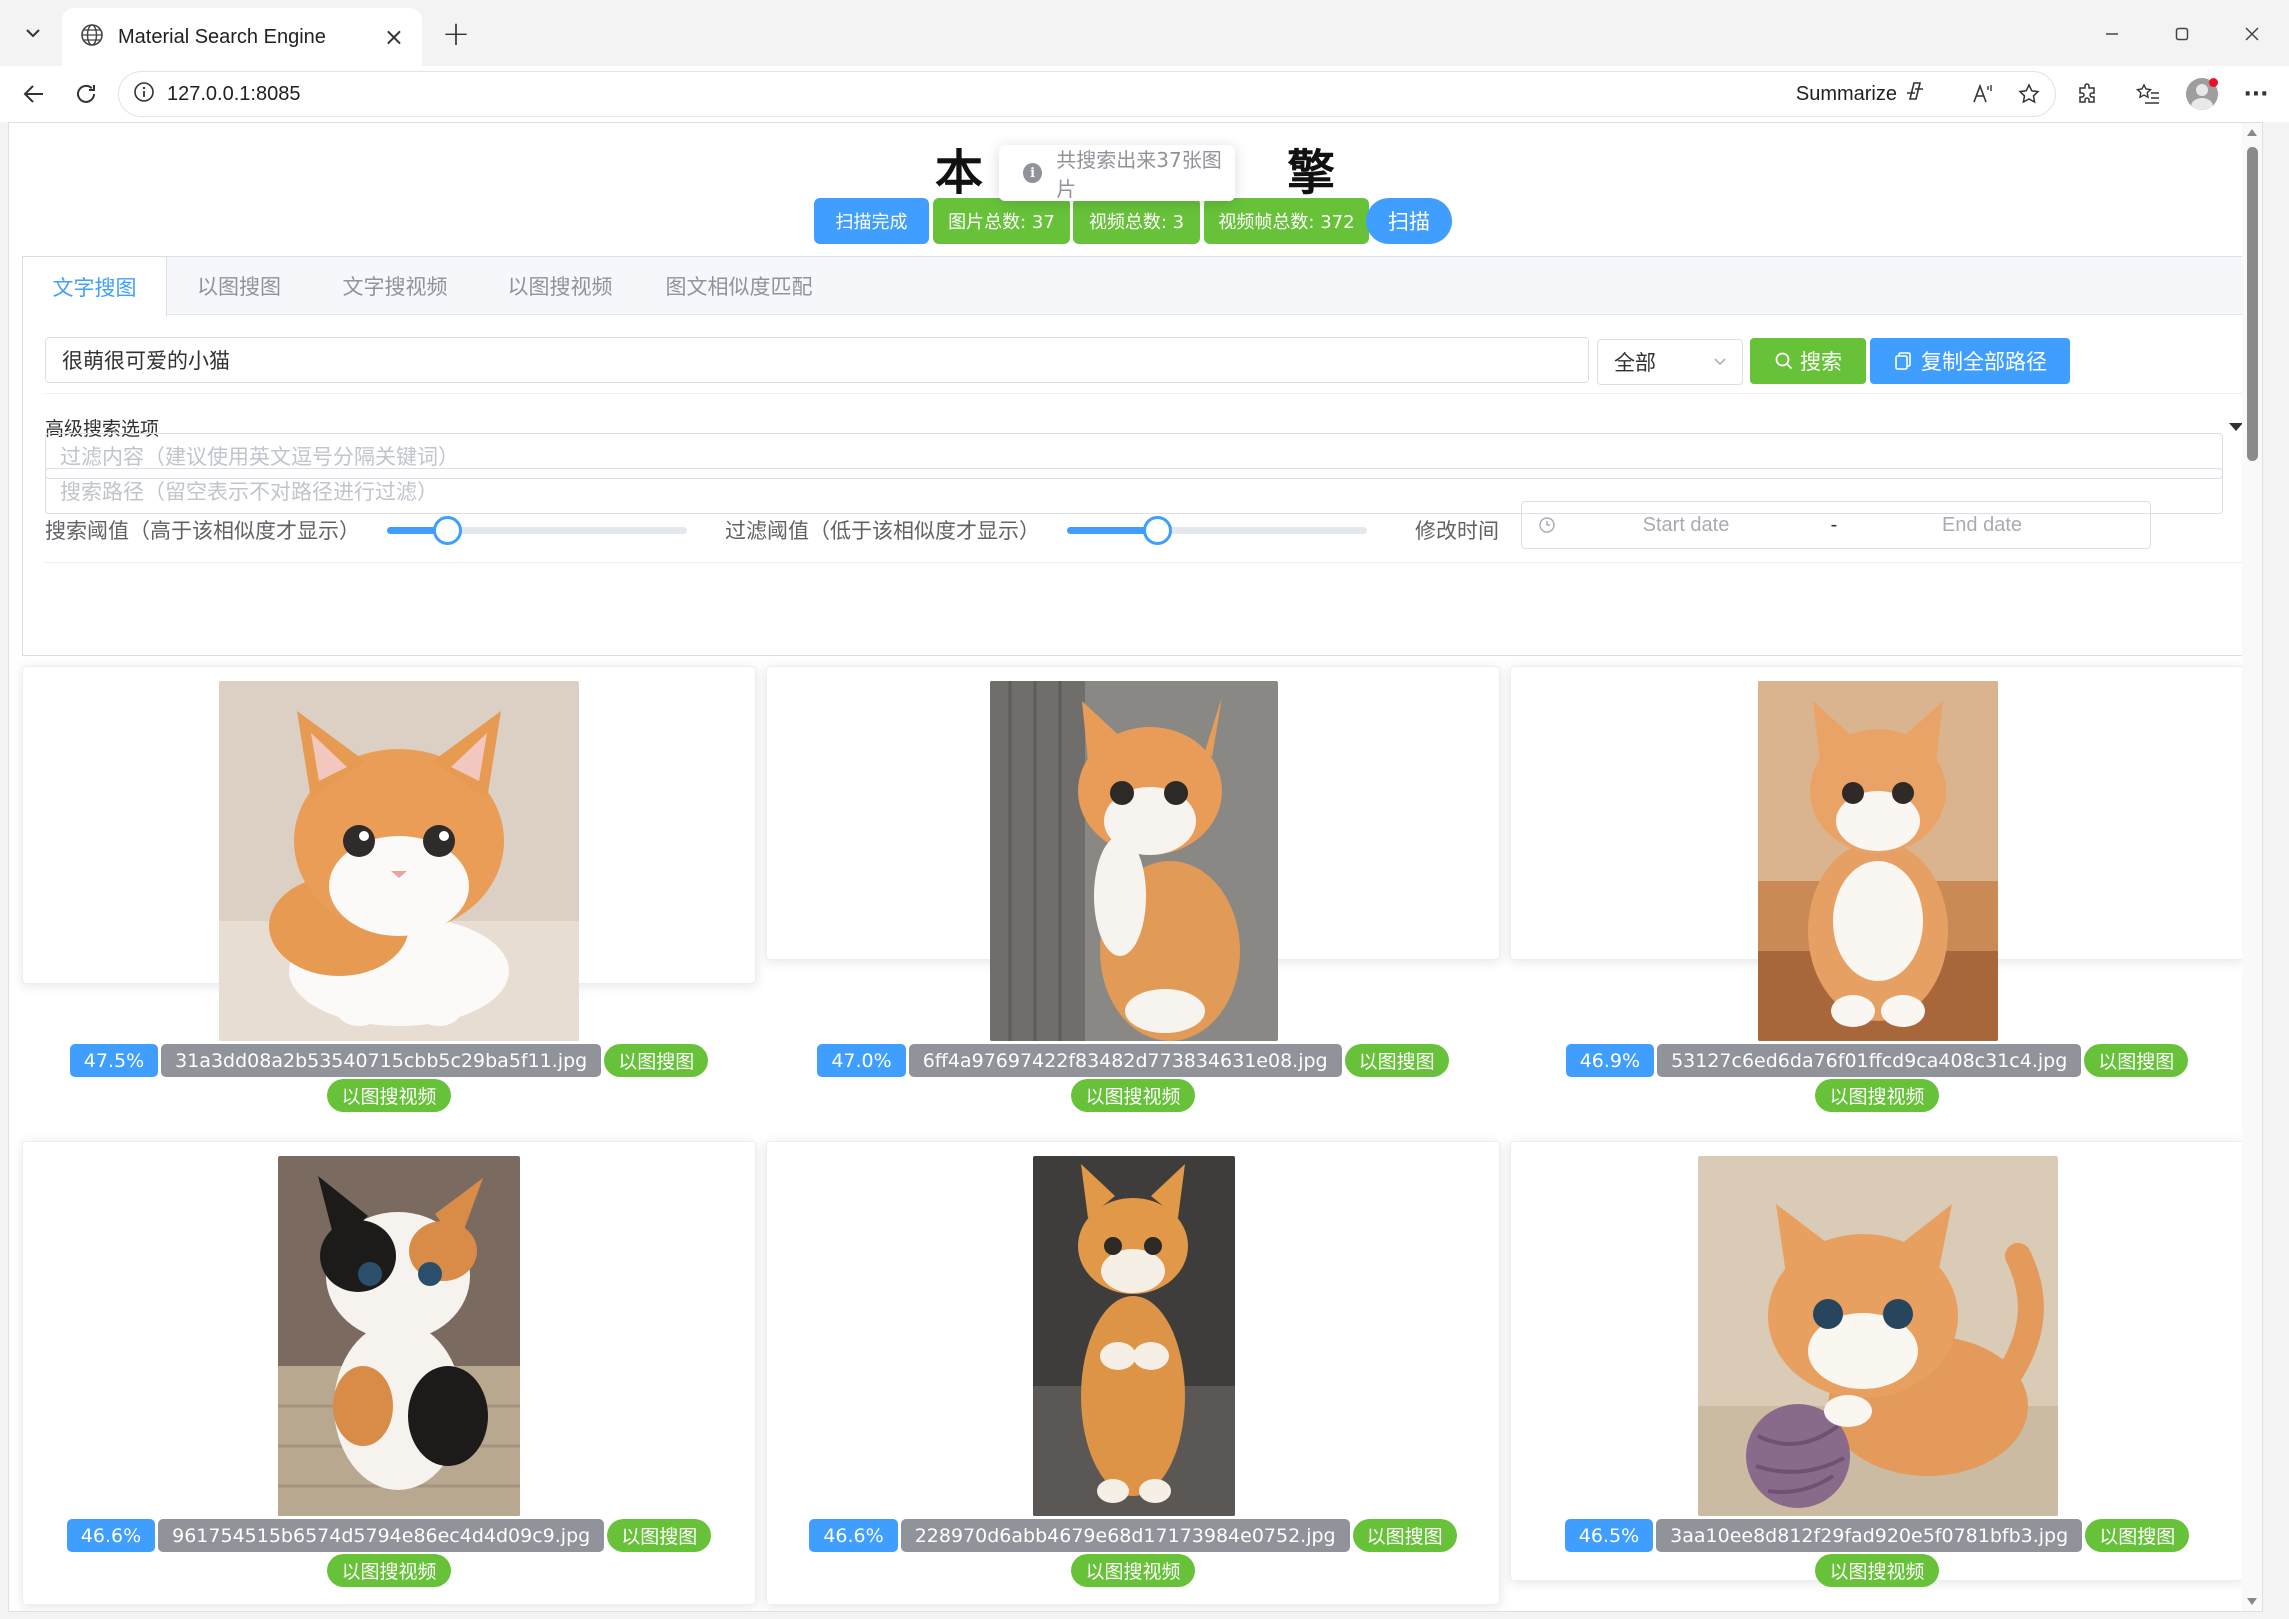 Image resolution: width=2289 pixels, height=1619 pixels. I want to click on scan-status-tag: 扫描完成, so click(871, 221).